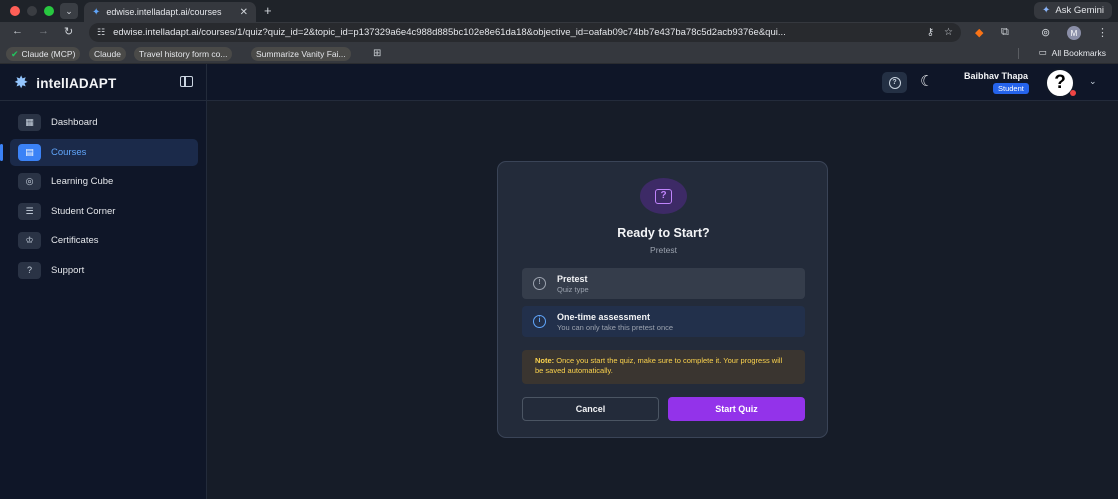 The width and height of the screenshot is (1118, 499). I want to click on sidebar-item-label: Courses, so click(69, 152).